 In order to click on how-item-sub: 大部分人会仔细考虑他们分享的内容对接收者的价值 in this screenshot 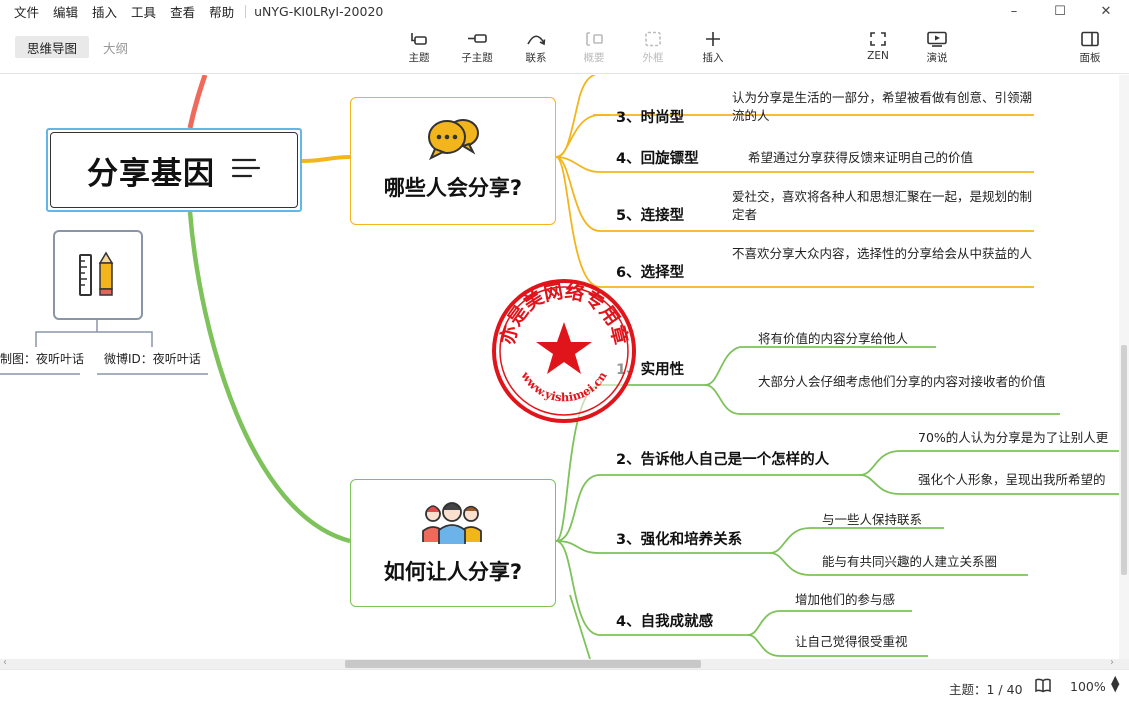, I will do `click(908, 382)`.